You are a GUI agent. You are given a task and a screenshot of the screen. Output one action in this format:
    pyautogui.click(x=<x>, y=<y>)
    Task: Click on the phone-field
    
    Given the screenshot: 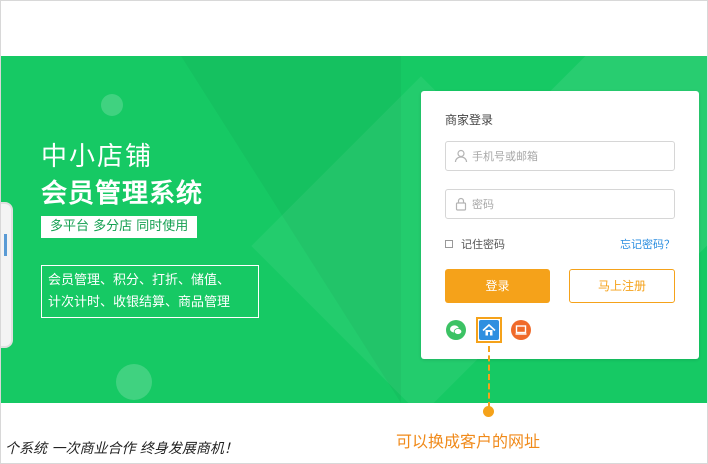 What is the action you would take?
    pyautogui.click(x=560, y=156)
    